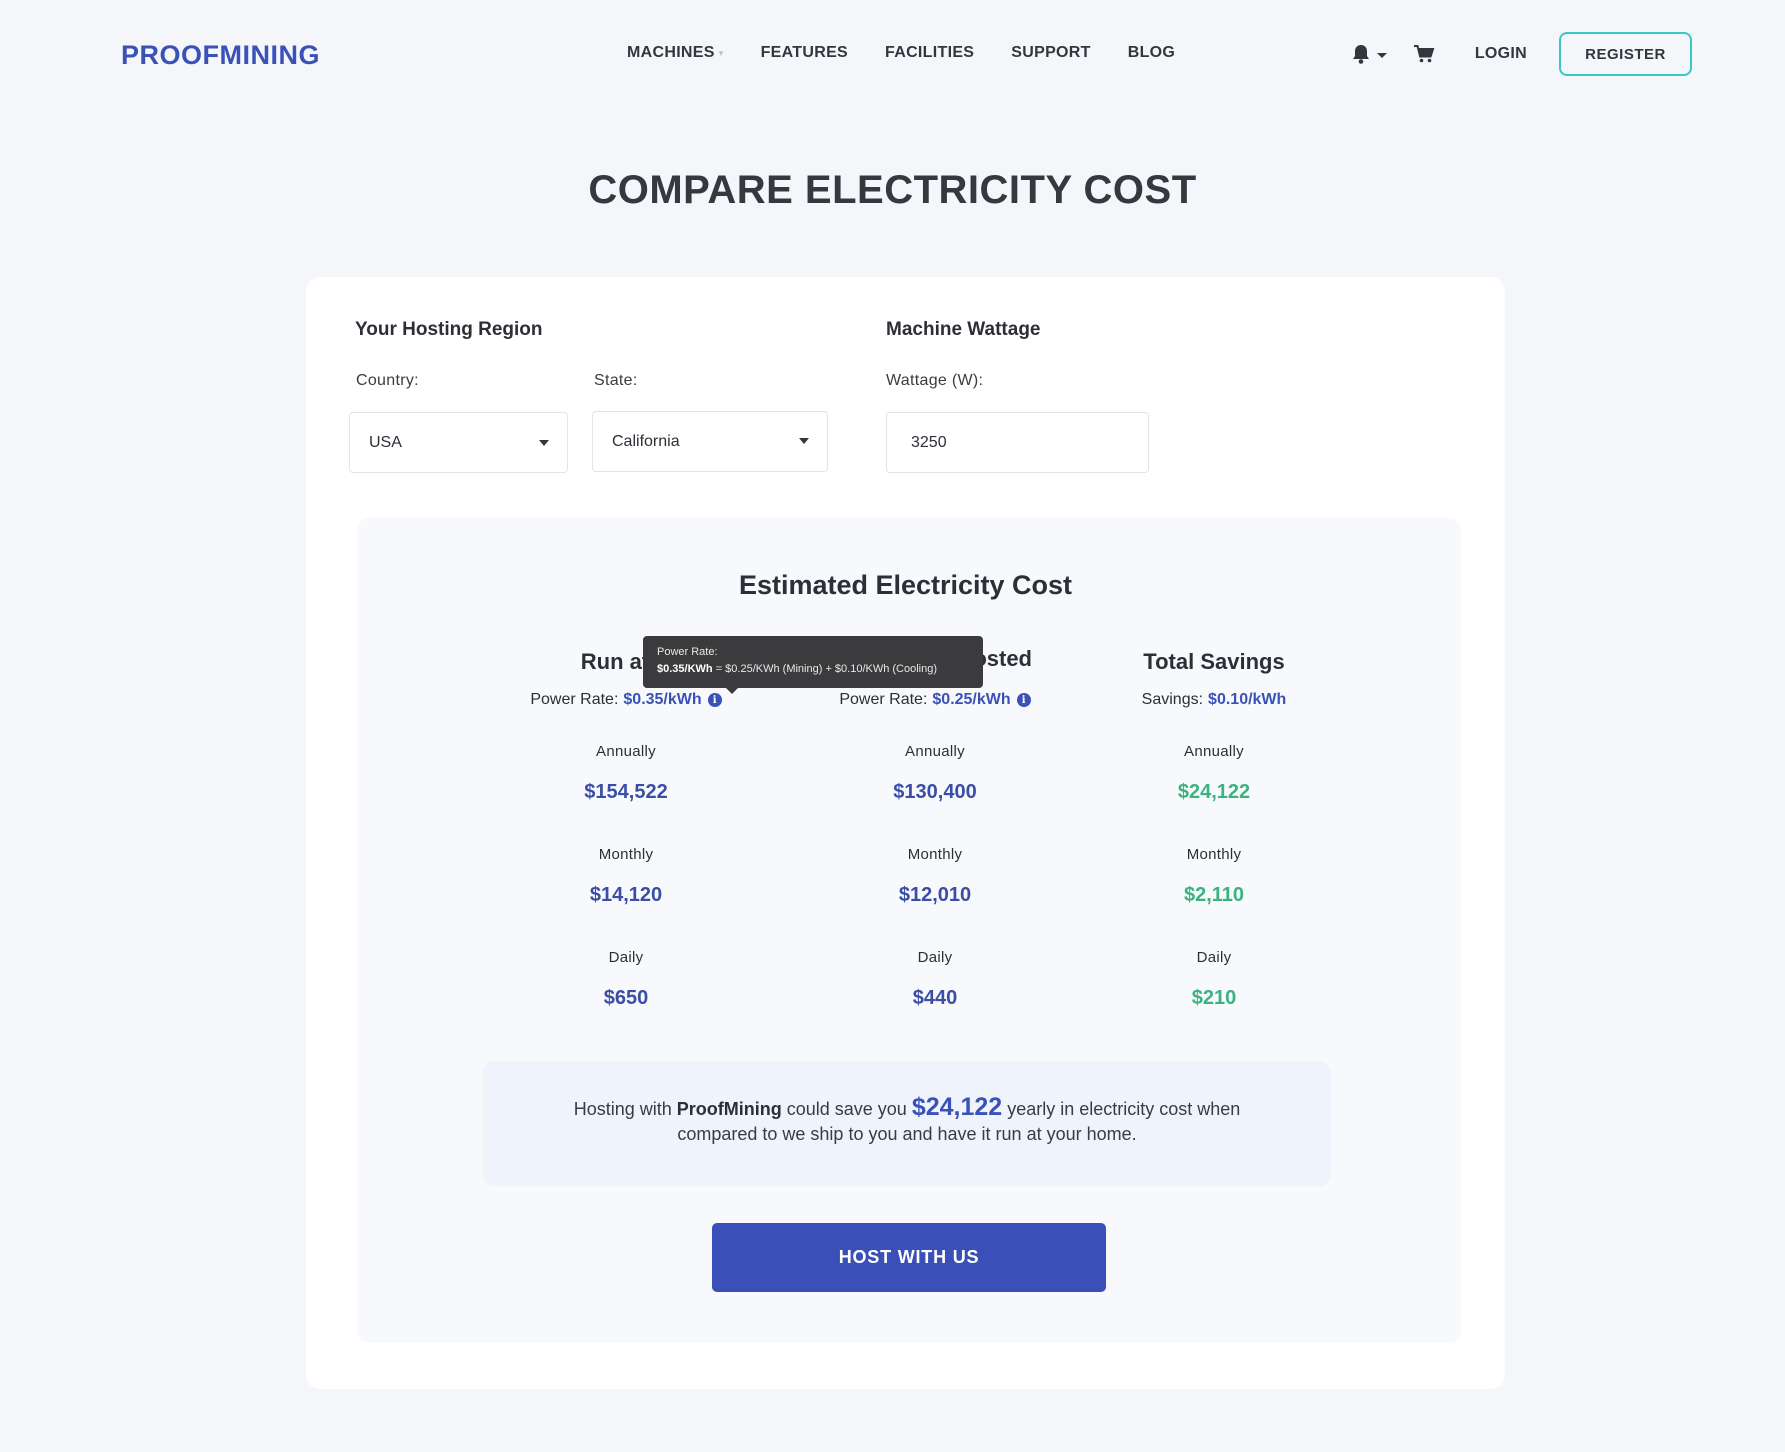 The height and width of the screenshot is (1452, 1785). Describe the element at coordinates (935, 998) in the screenshot. I see `daily-amount: $440` at that location.